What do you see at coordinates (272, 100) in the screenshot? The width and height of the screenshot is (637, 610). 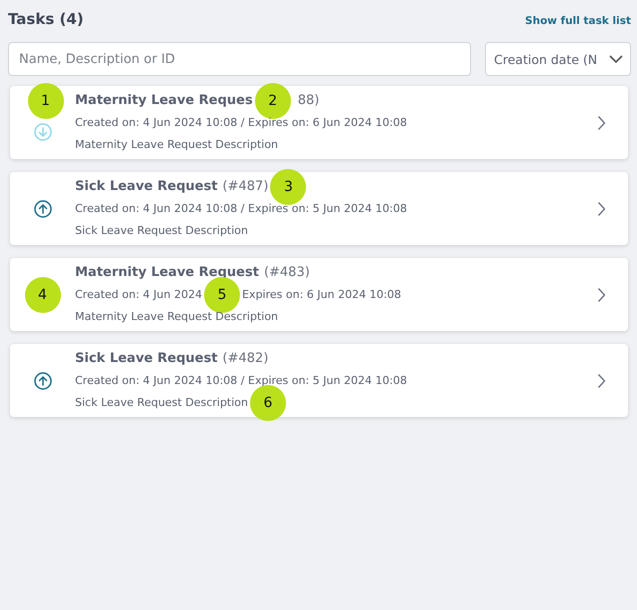 I see `callout-marker: 2` at bounding box center [272, 100].